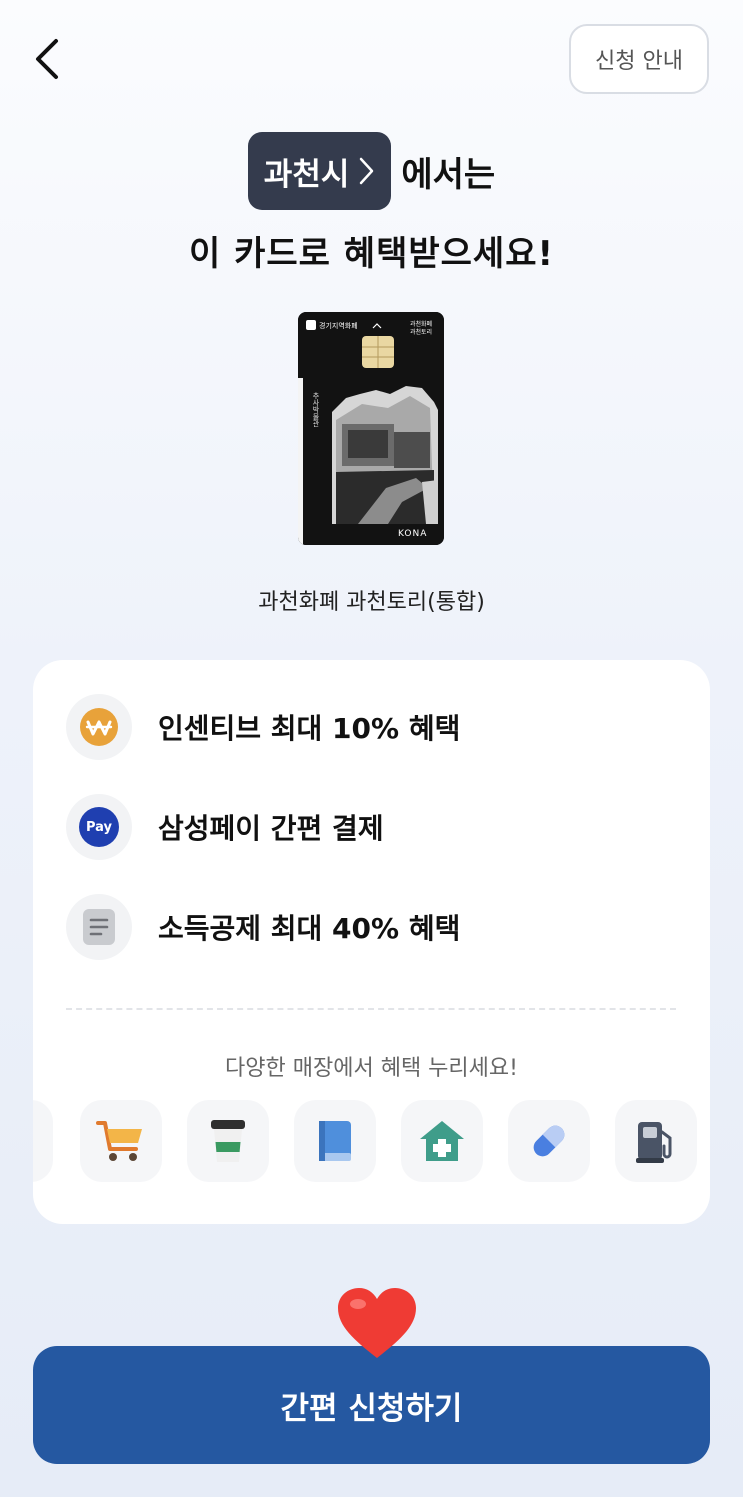 This screenshot has height=1497, width=743. What do you see at coordinates (421, 332) in the screenshot?
I see `card-issuer-line2: 과천토리` at bounding box center [421, 332].